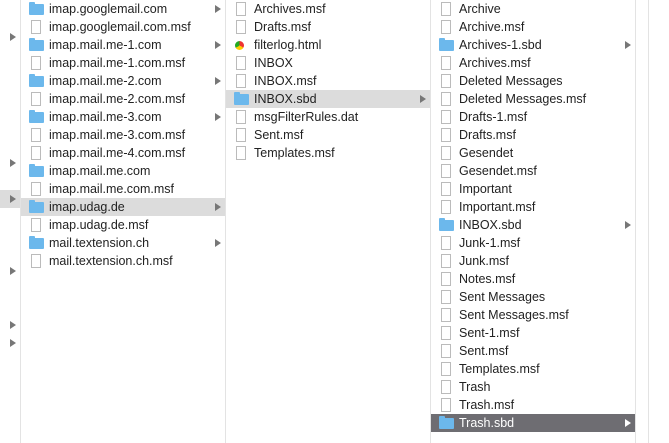 The width and height of the screenshot is (669, 443). I want to click on list-item: INBOX.msf, so click(328, 81).